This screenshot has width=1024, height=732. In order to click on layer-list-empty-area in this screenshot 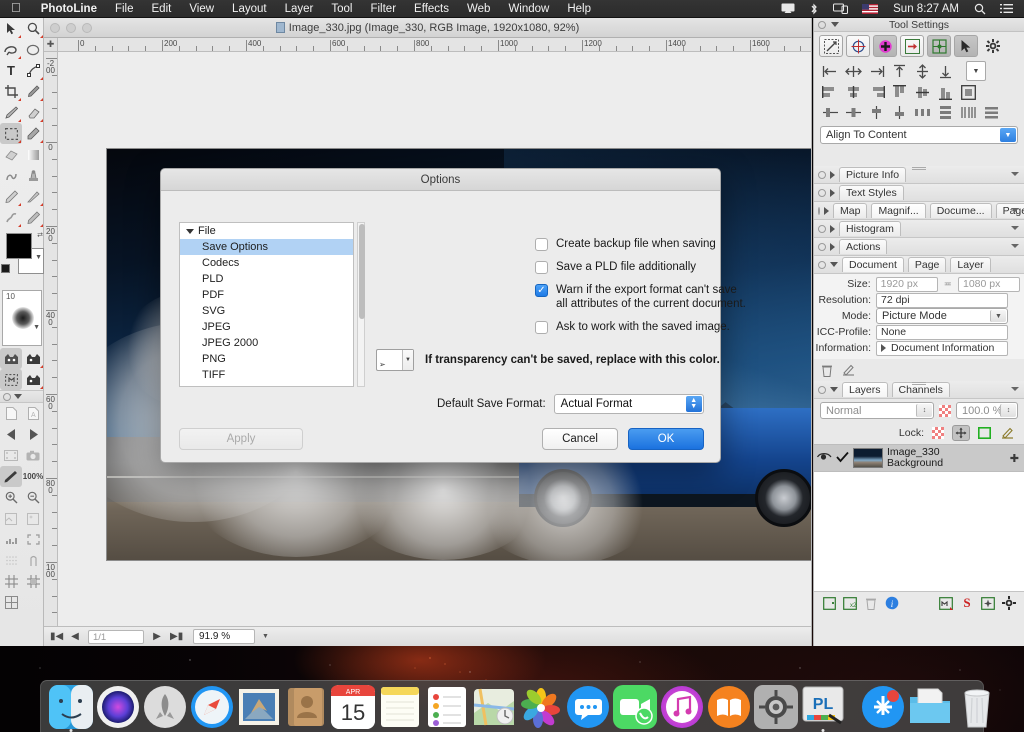, I will do `click(919, 532)`.